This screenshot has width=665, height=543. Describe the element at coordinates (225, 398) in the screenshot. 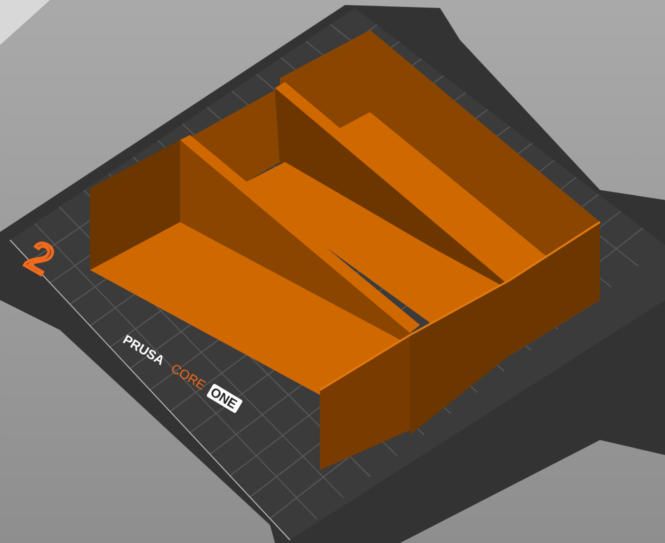

I see `logo-badge: ONE` at that location.